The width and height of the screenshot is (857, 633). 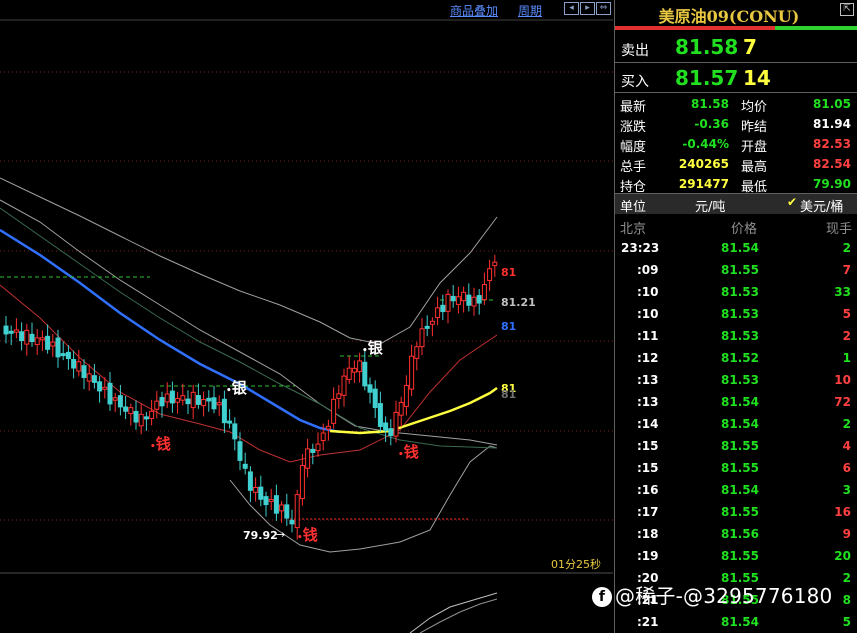 I want to click on tick-row: :13 81.54 72, so click(x=736, y=402).